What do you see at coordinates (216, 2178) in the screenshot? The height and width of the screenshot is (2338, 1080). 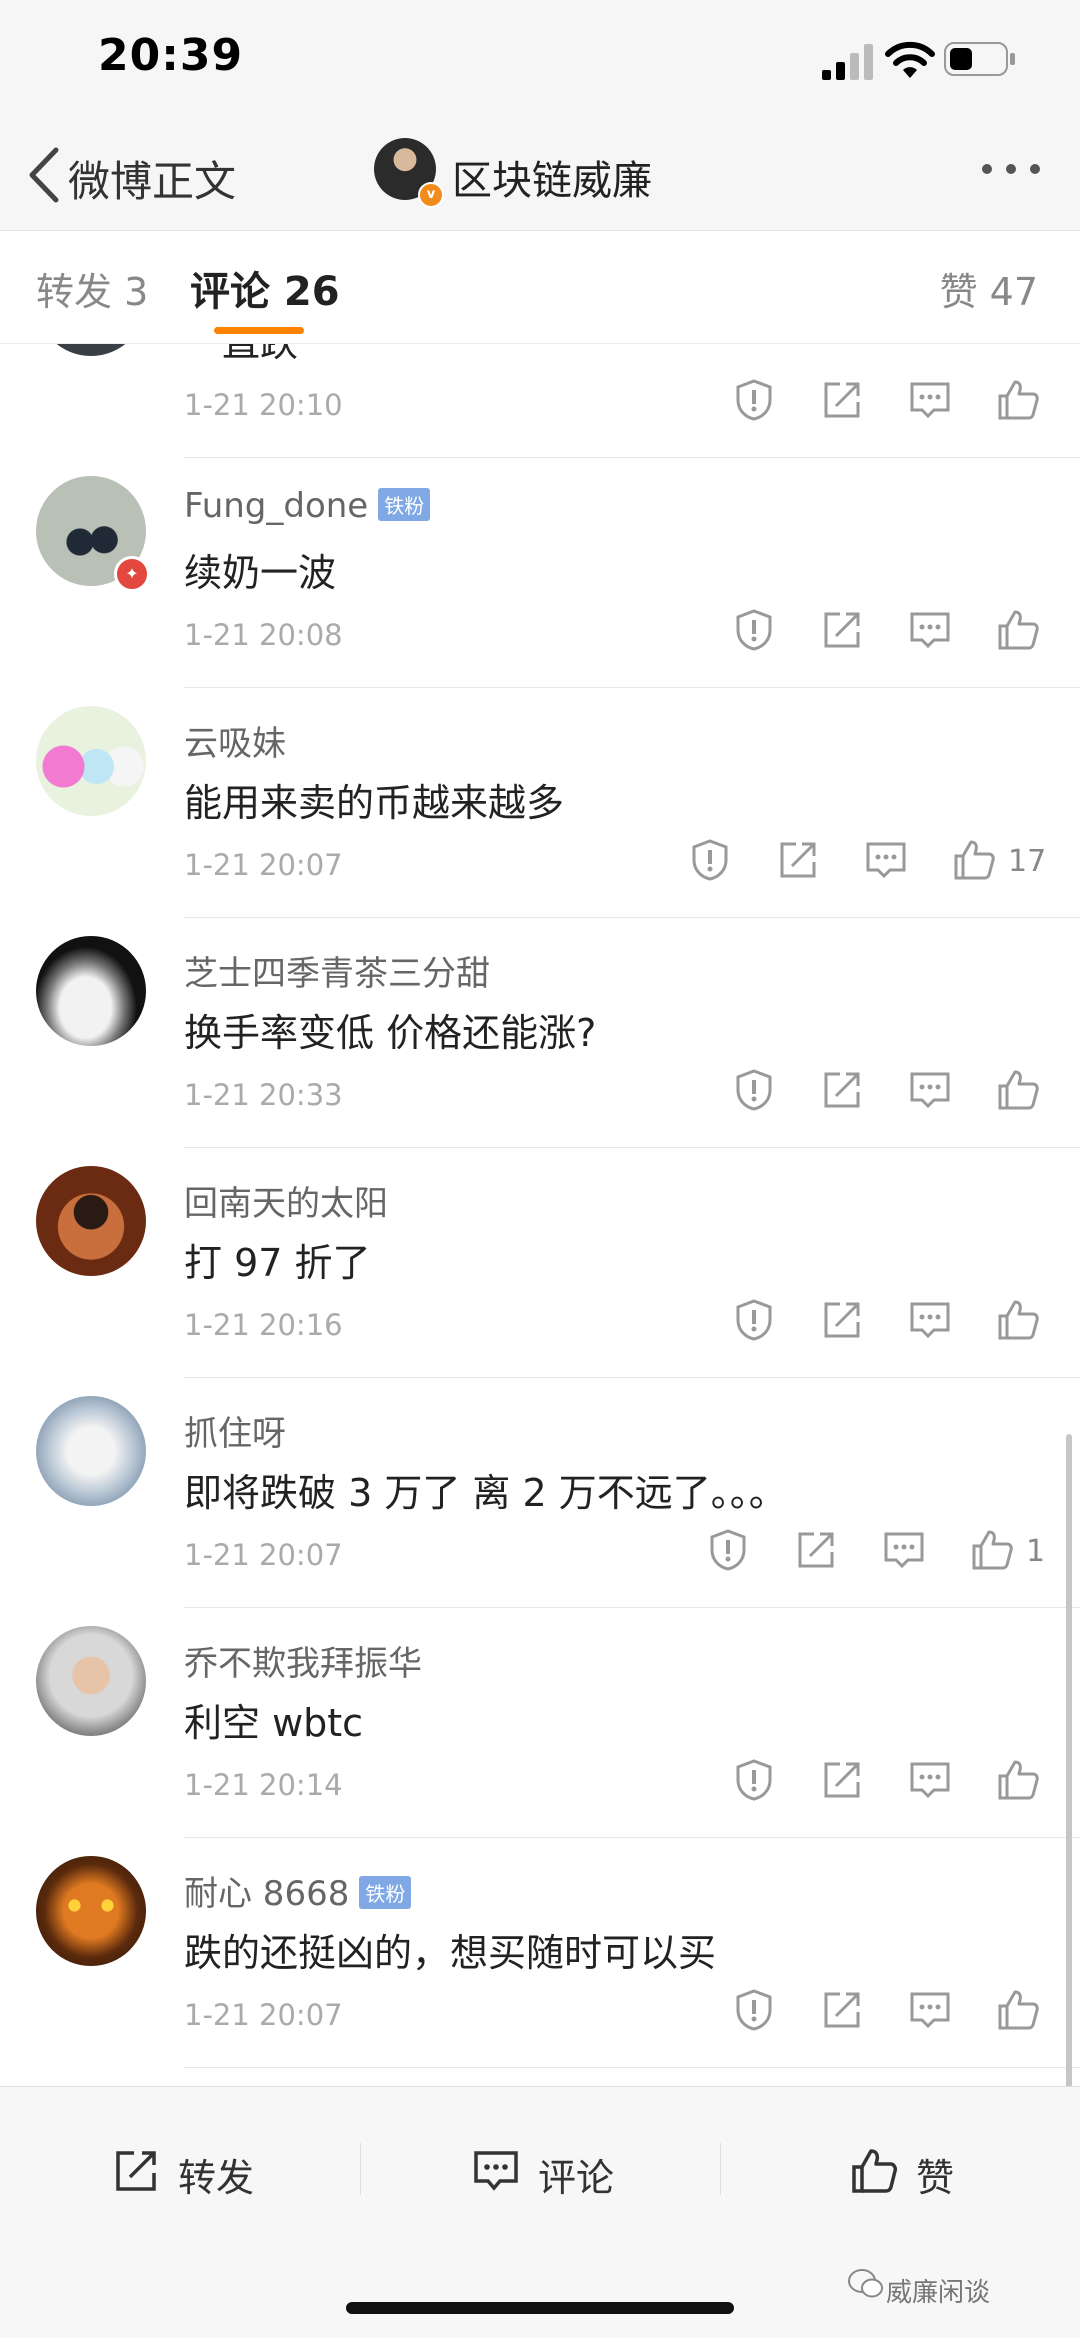 I see `repost-label: 转发` at bounding box center [216, 2178].